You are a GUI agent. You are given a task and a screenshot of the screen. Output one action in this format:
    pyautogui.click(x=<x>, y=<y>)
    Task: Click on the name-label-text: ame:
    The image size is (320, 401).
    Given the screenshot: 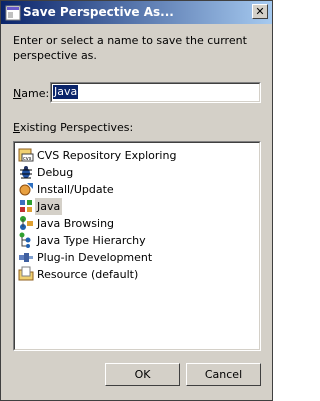 What is the action you would take?
    pyautogui.click(x=35, y=93)
    